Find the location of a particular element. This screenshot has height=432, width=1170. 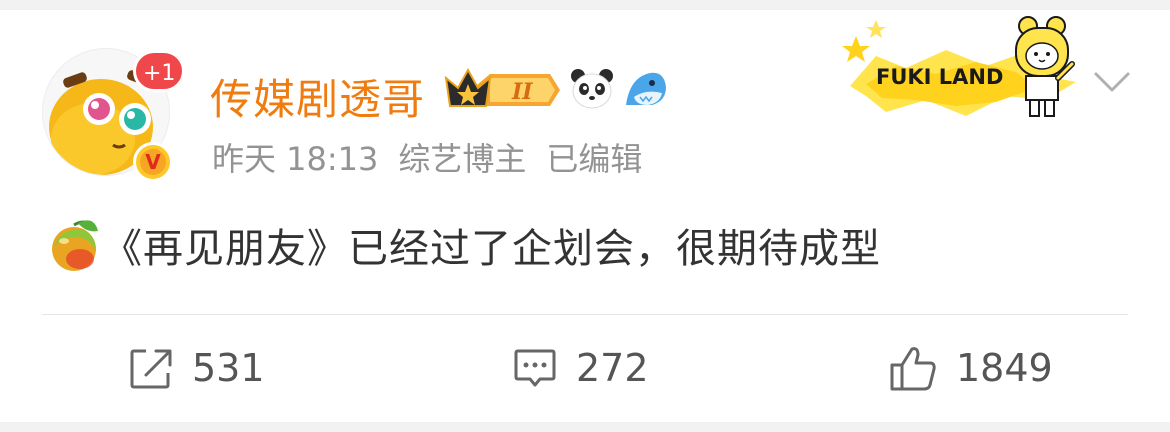

actions-divider is located at coordinates (585, 314).